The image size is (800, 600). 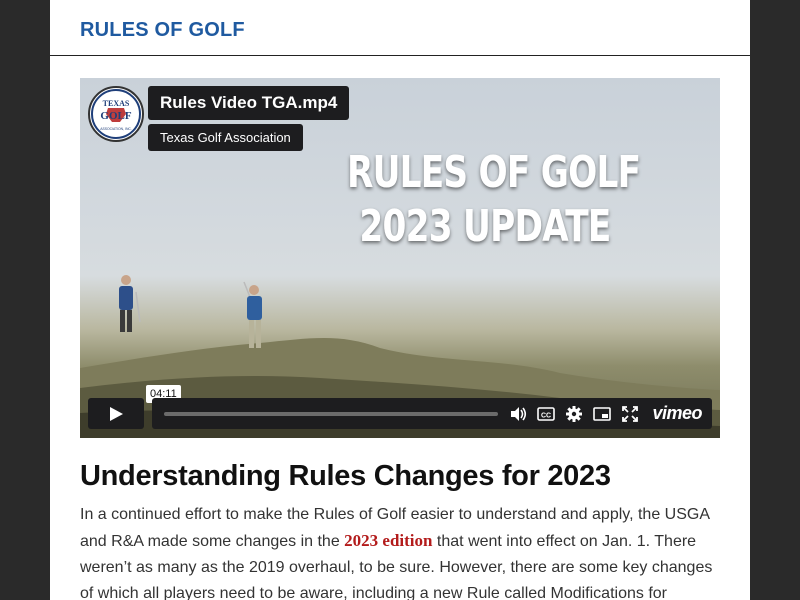 I want to click on progress-bar, so click(x=331, y=414).